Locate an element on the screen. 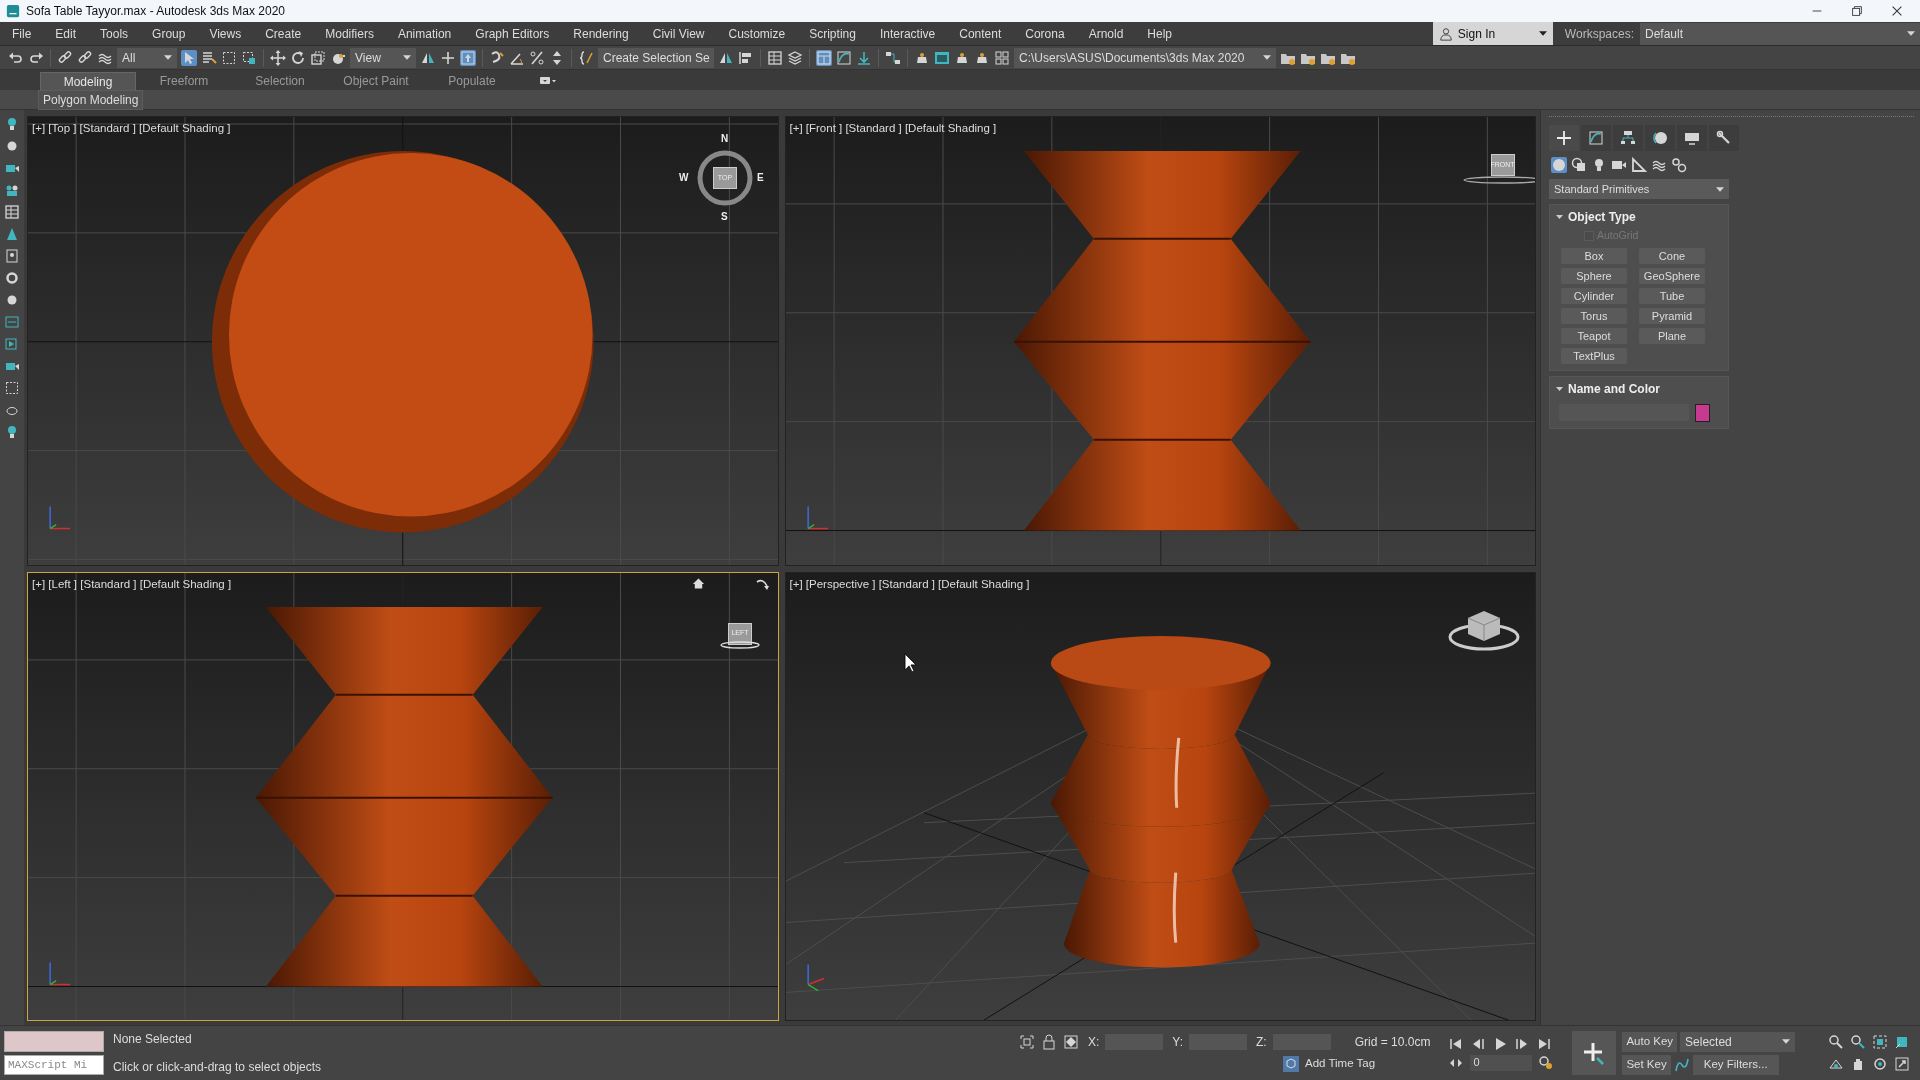 This screenshot has height=1080, width=1920. grid-size-text: Grid = 10.0cm is located at coordinates (1392, 1042).